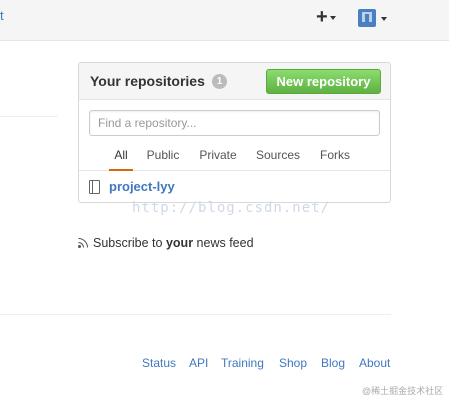  Describe the element at coordinates (129, 243) in the screenshot. I see `news-feed-prefix: Subscribe to` at that location.